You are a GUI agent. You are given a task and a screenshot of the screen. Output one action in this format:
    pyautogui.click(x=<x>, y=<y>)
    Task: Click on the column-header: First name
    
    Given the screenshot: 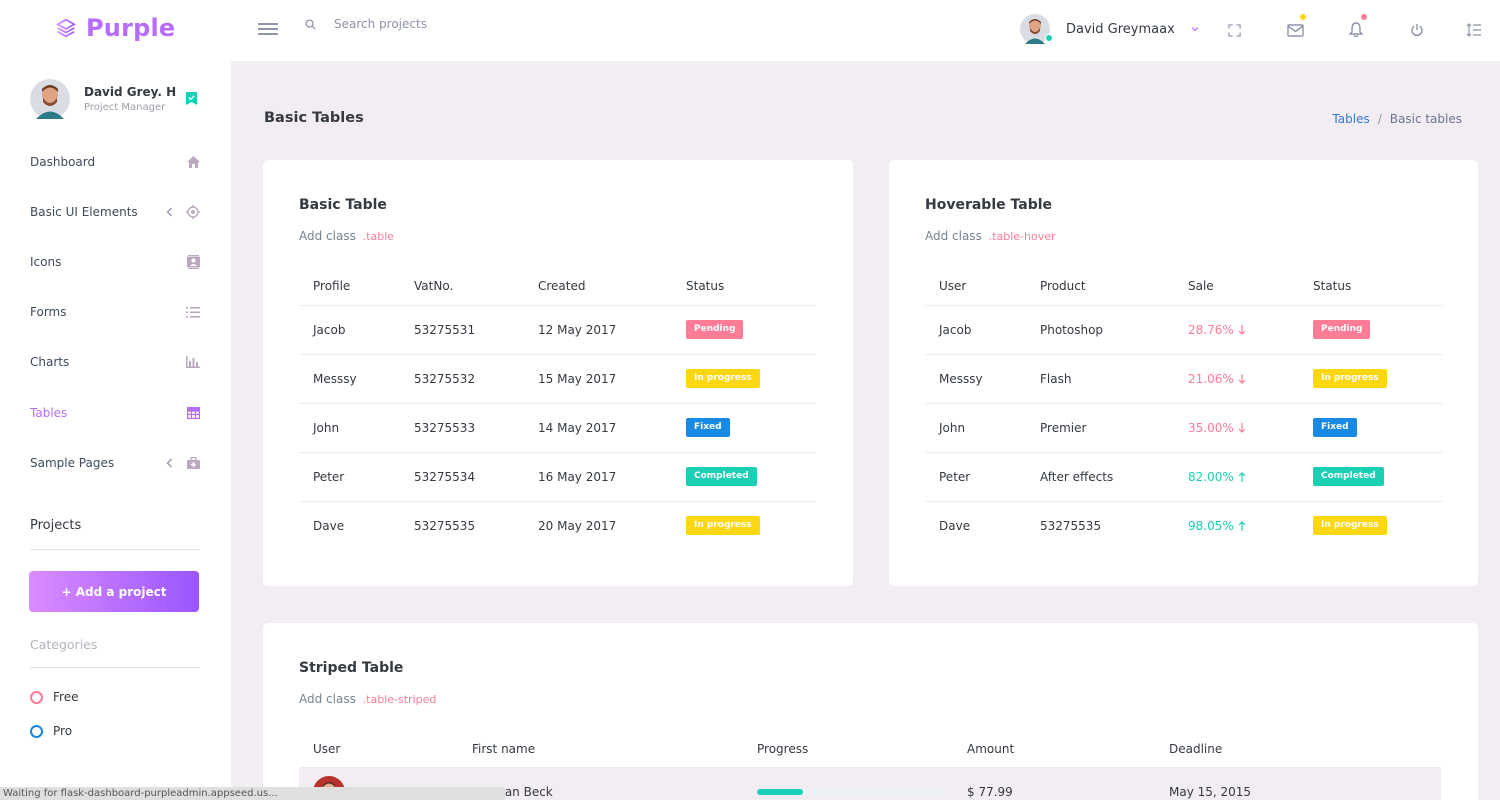 What is the action you would take?
    pyautogui.click(x=600, y=749)
    